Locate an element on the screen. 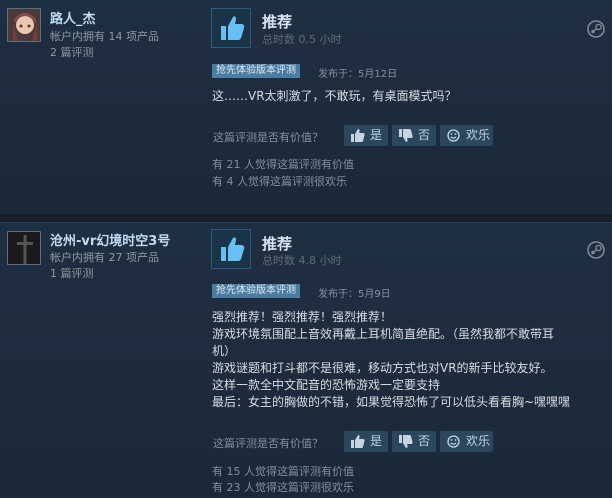 The image size is (612, 498). funny-count: 有 23 人觉得这篇评测很欢乐 is located at coordinates (283, 487).